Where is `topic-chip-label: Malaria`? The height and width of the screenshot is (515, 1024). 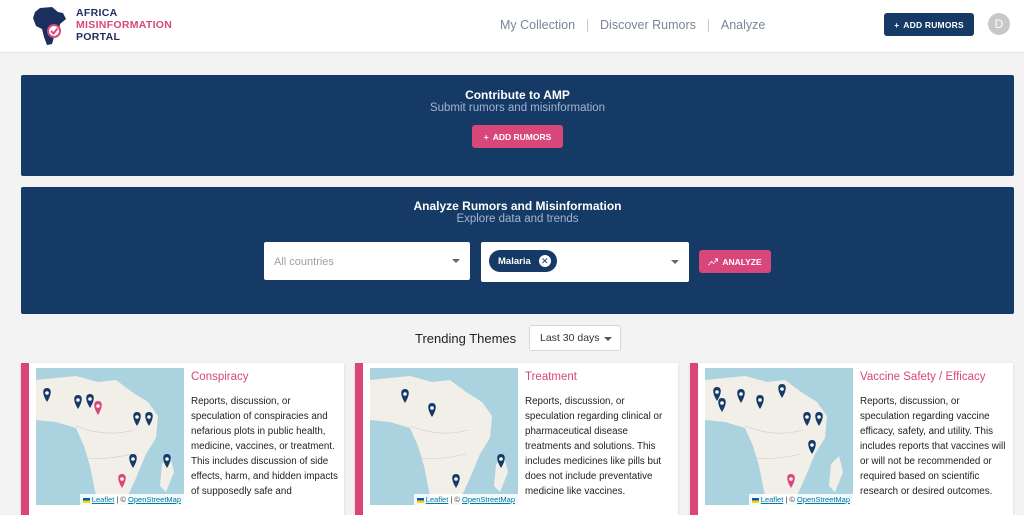 topic-chip-label: Malaria is located at coordinates (514, 261).